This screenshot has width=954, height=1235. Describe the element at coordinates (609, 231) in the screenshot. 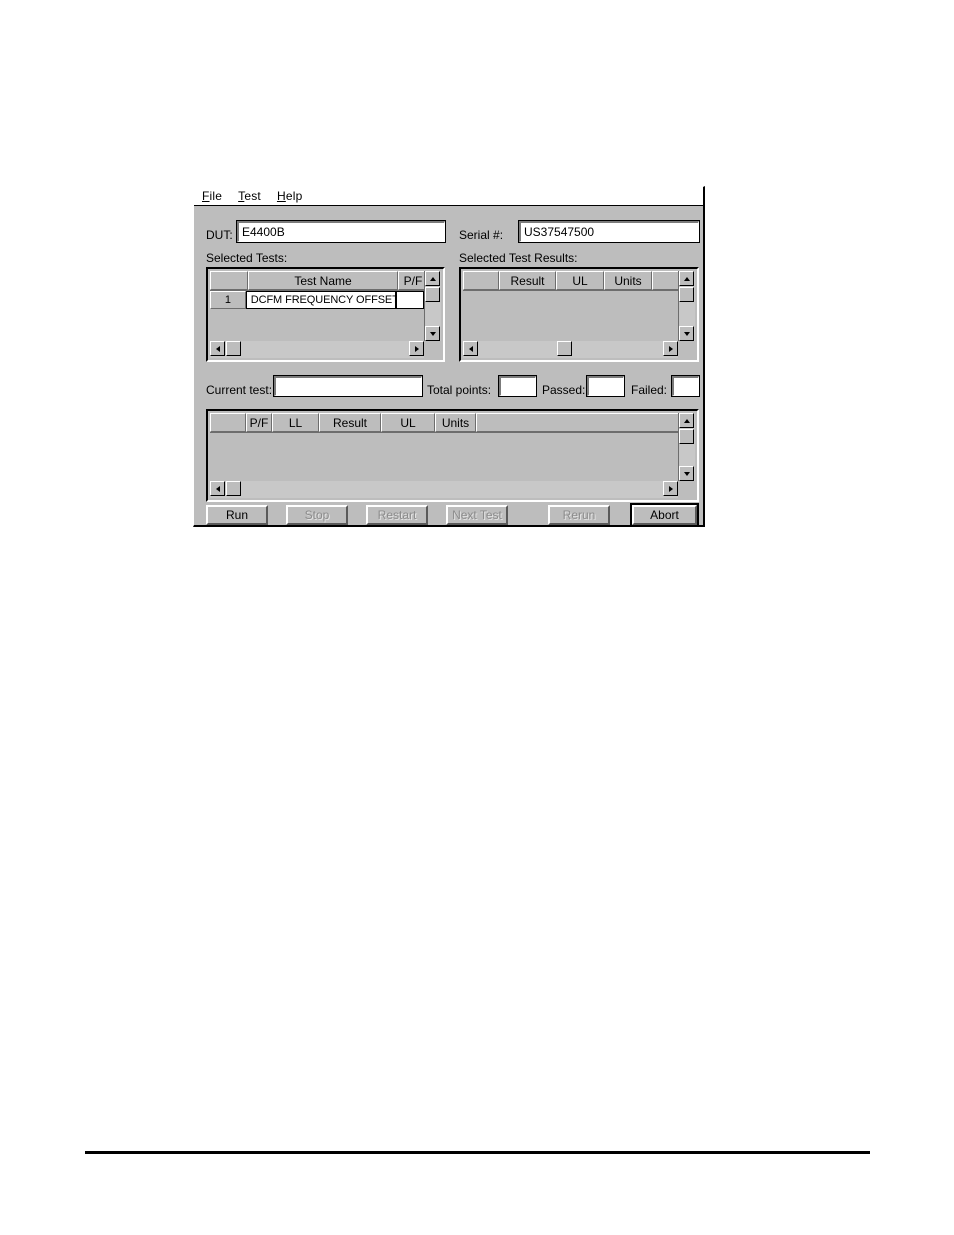

I see `serial-number-input: US37547500` at that location.